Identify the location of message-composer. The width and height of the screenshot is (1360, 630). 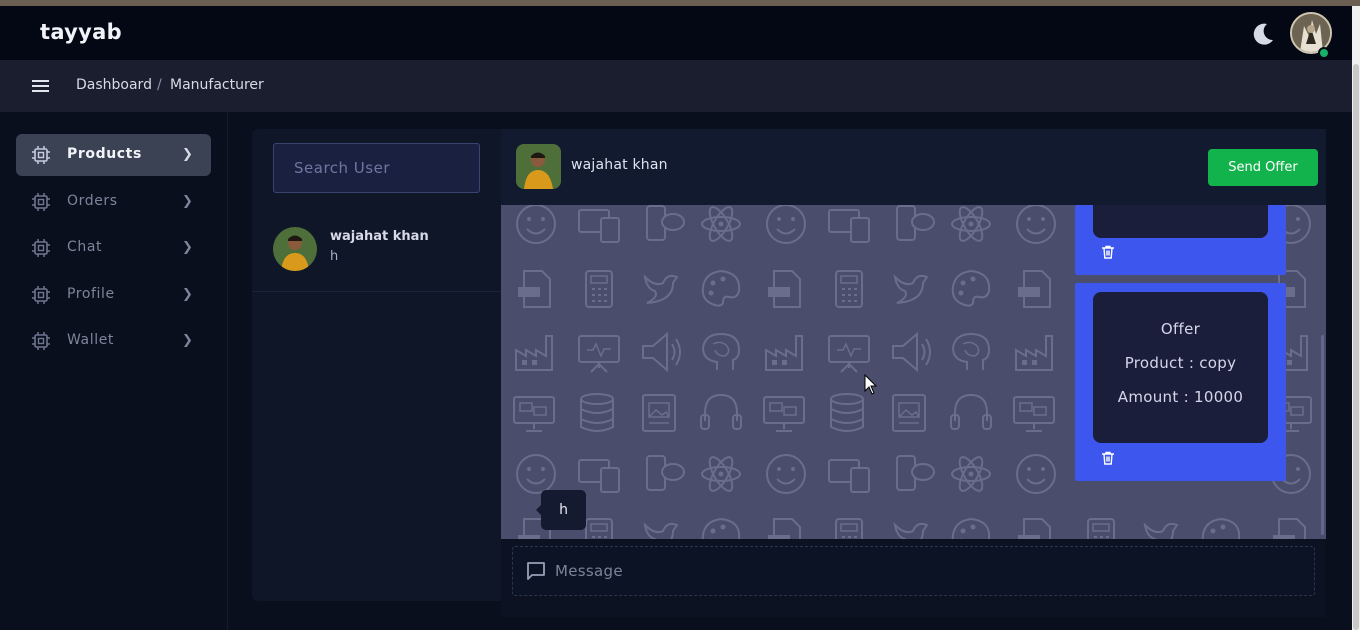
(913, 571).